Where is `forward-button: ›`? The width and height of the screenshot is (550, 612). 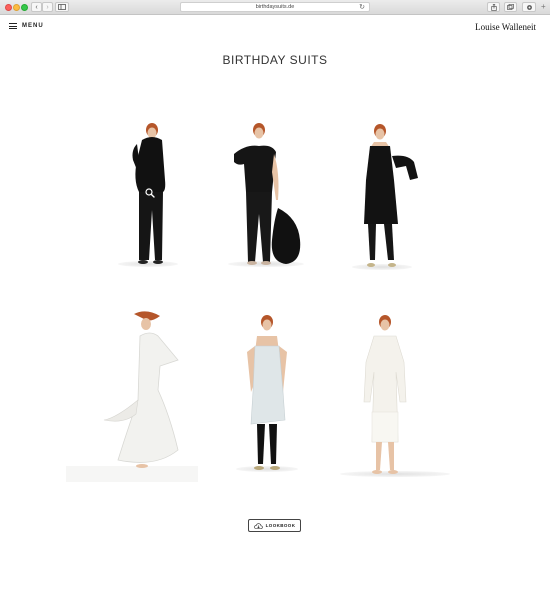
forward-button: › is located at coordinates (47, 7).